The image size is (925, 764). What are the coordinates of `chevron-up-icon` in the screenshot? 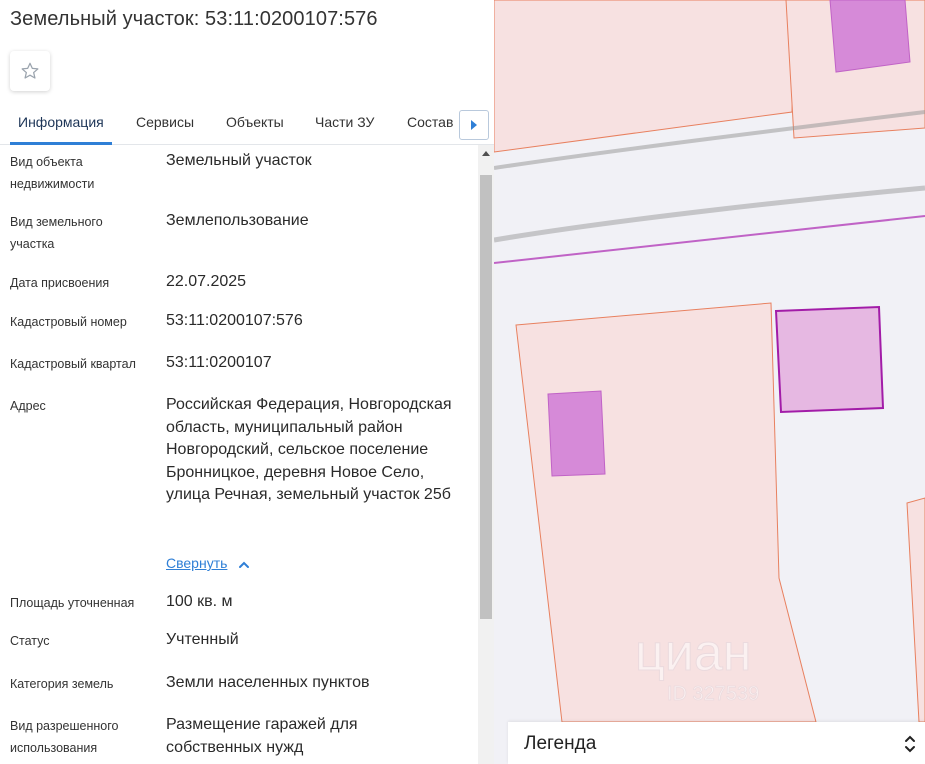 It's located at (244, 565).